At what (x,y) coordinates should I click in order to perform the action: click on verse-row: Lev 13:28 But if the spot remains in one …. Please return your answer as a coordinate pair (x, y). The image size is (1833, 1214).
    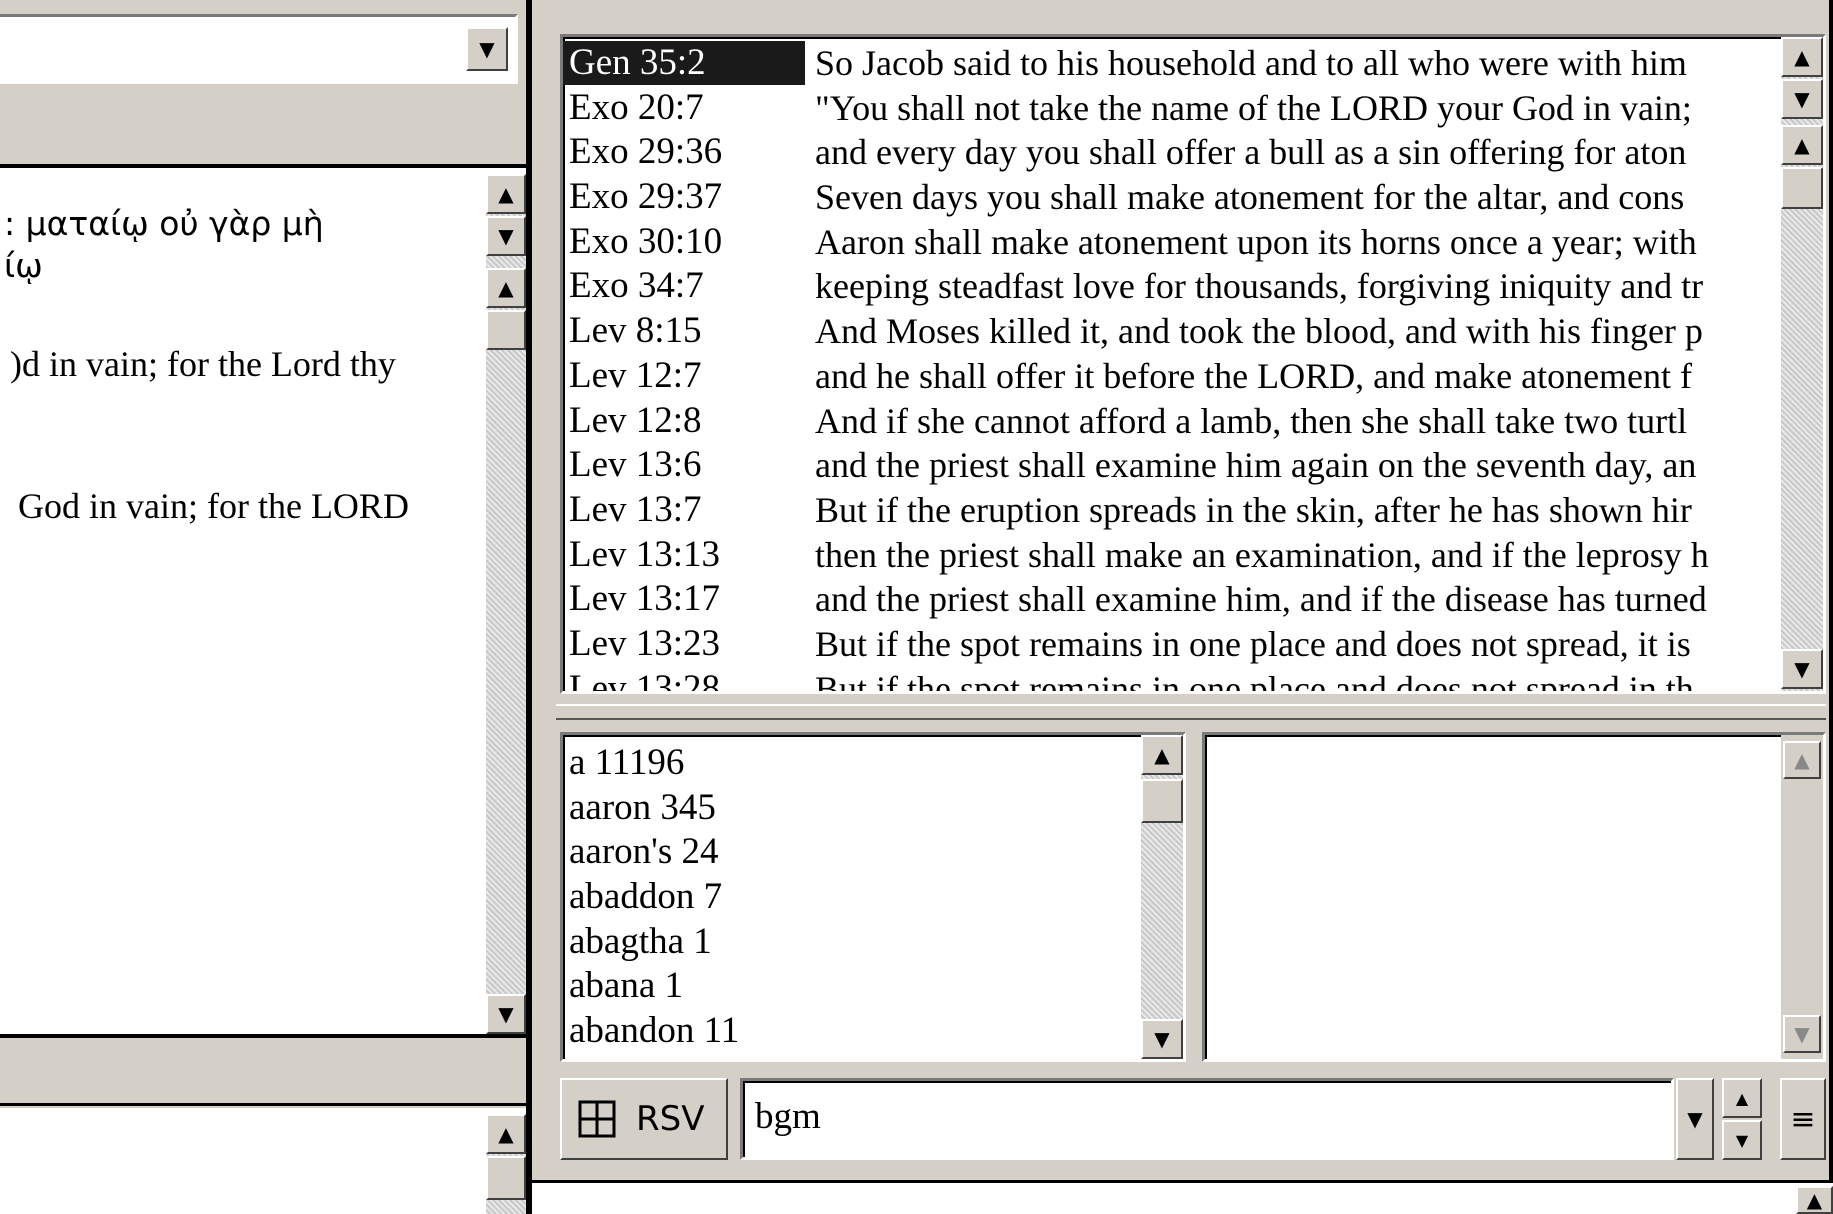
    Looking at the image, I should click on (1173, 680).